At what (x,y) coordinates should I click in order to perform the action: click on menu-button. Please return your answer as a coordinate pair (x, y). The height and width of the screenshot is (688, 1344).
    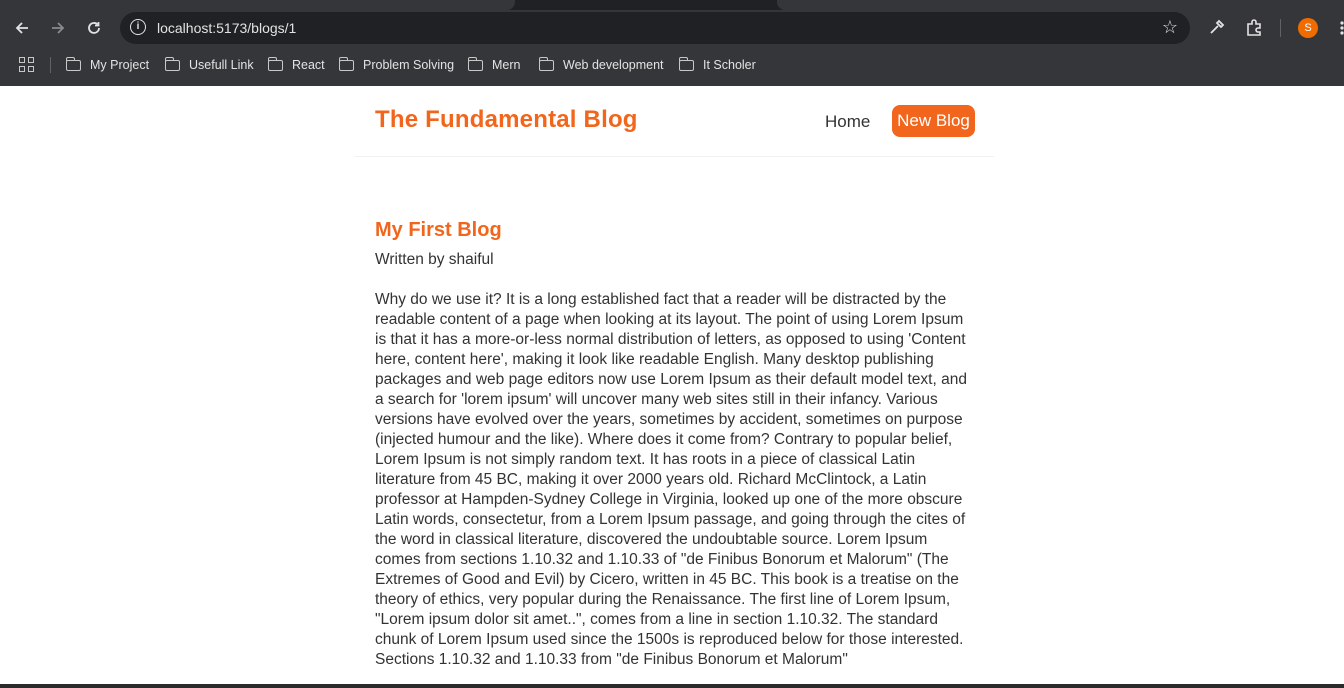
    Looking at the image, I should click on (1340, 28).